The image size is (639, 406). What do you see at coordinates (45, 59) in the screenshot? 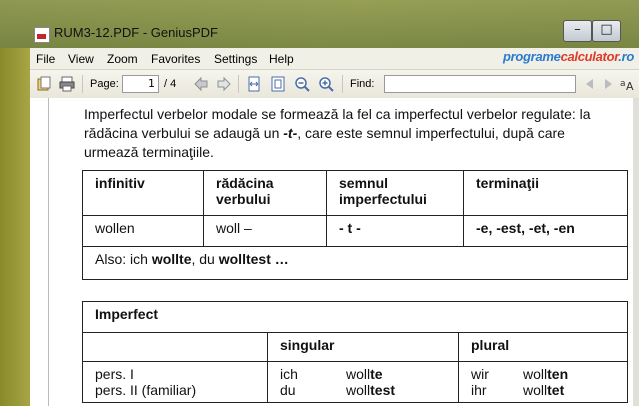
I see `menu-file: File` at bounding box center [45, 59].